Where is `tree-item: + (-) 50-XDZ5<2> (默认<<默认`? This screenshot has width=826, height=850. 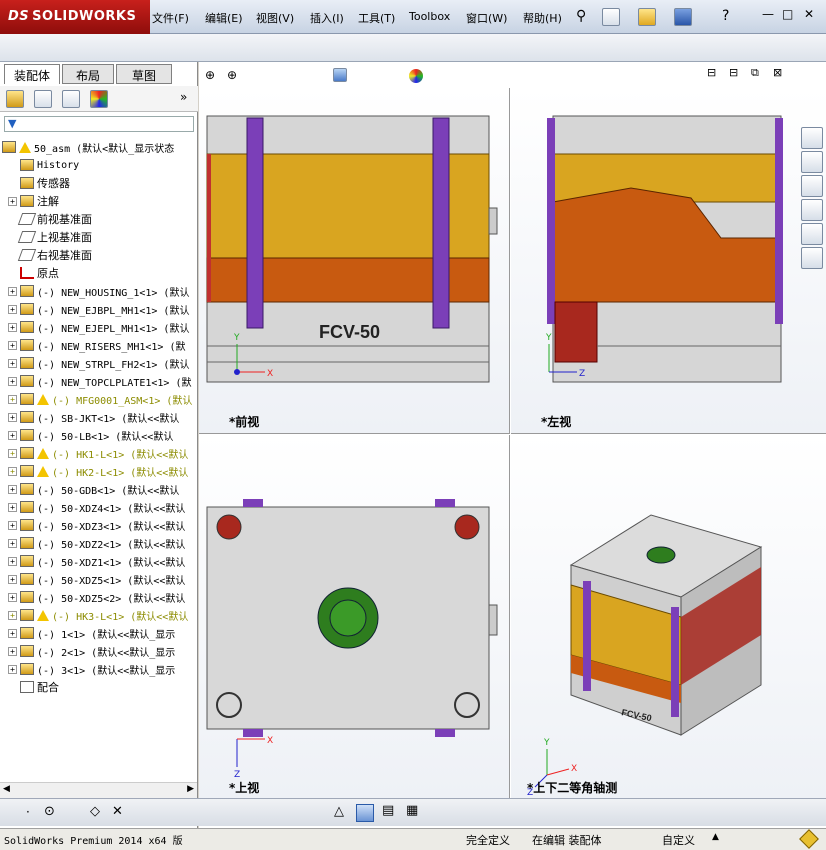 tree-item: + (-) 50-XDZ5<2> (默认<<默认 is located at coordinates (98, 597).